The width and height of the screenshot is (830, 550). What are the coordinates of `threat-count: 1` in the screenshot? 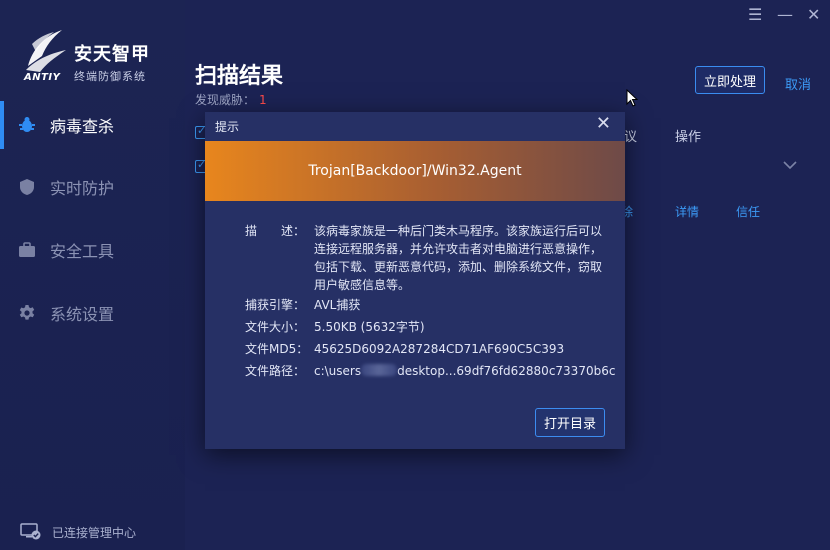 It's located at (263, 100).